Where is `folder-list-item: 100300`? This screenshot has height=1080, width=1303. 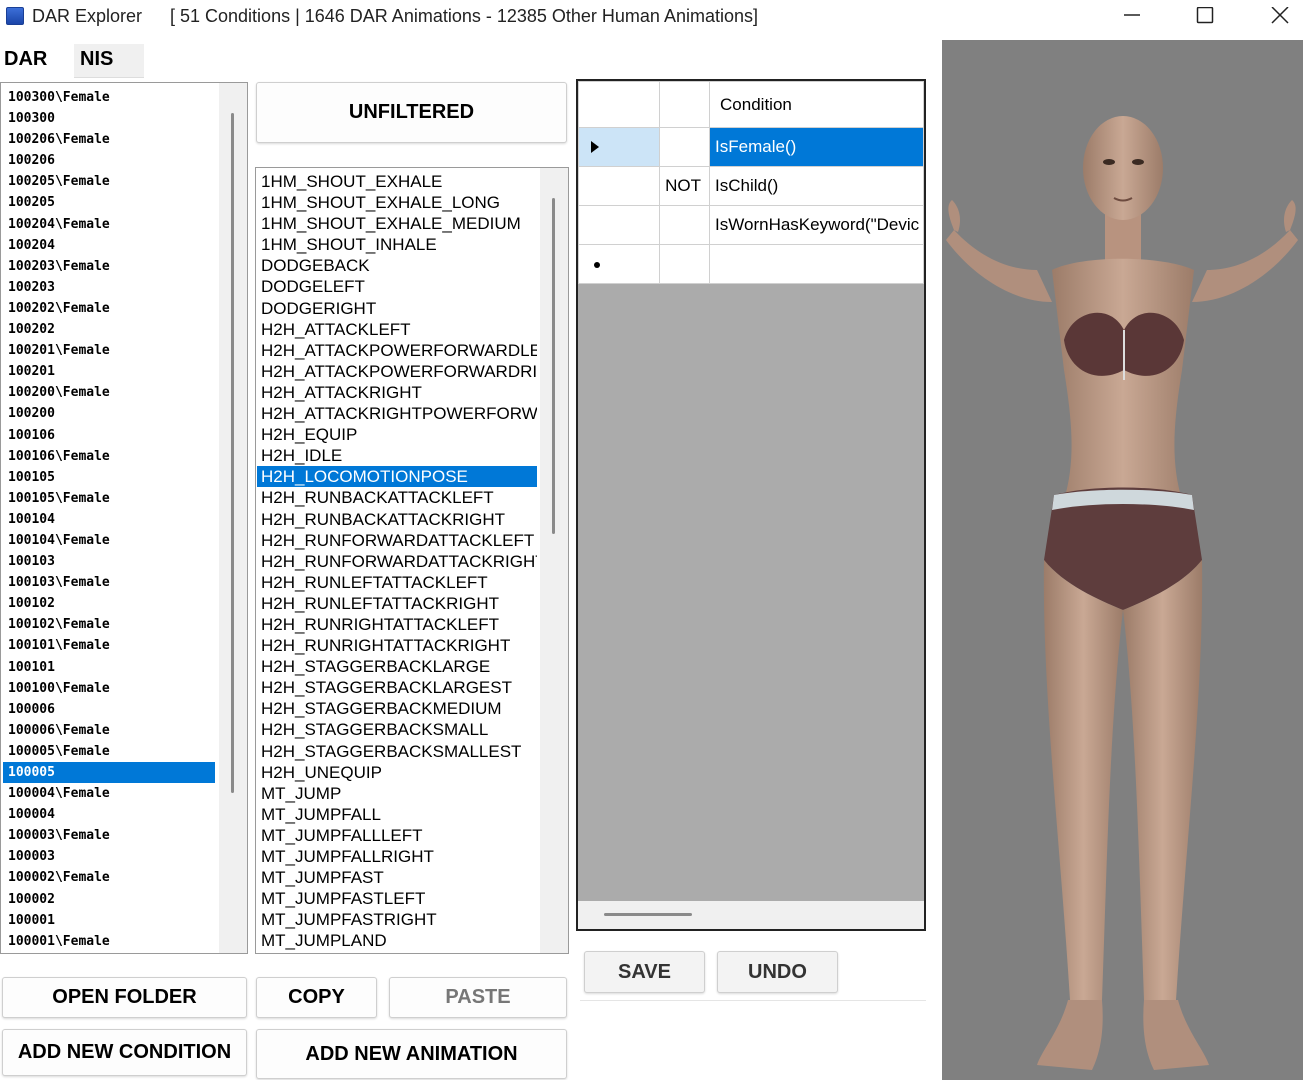 folder-list-item: 100300 is located at coordinates (109, 118).